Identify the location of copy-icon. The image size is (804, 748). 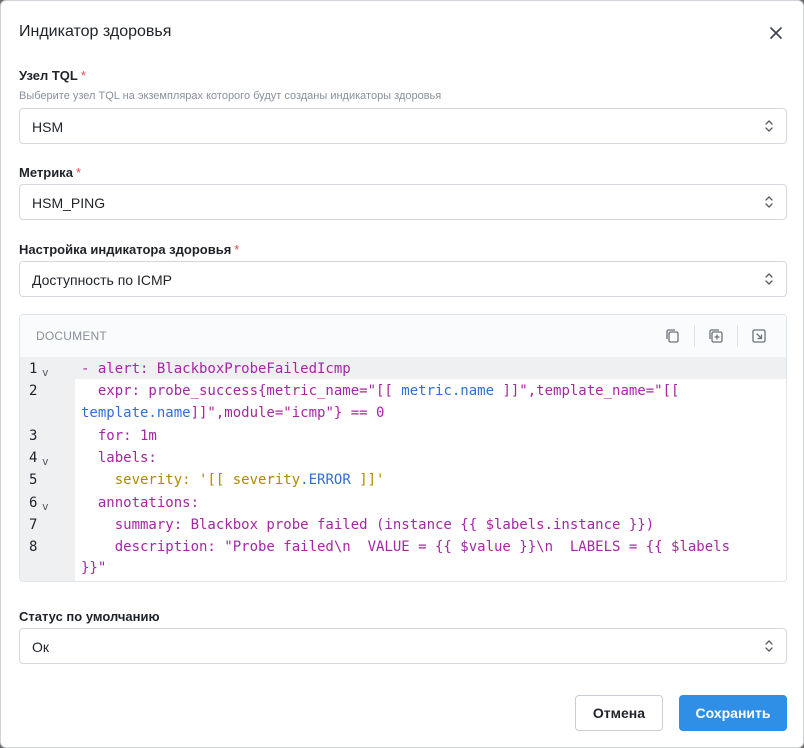
(673, 336).